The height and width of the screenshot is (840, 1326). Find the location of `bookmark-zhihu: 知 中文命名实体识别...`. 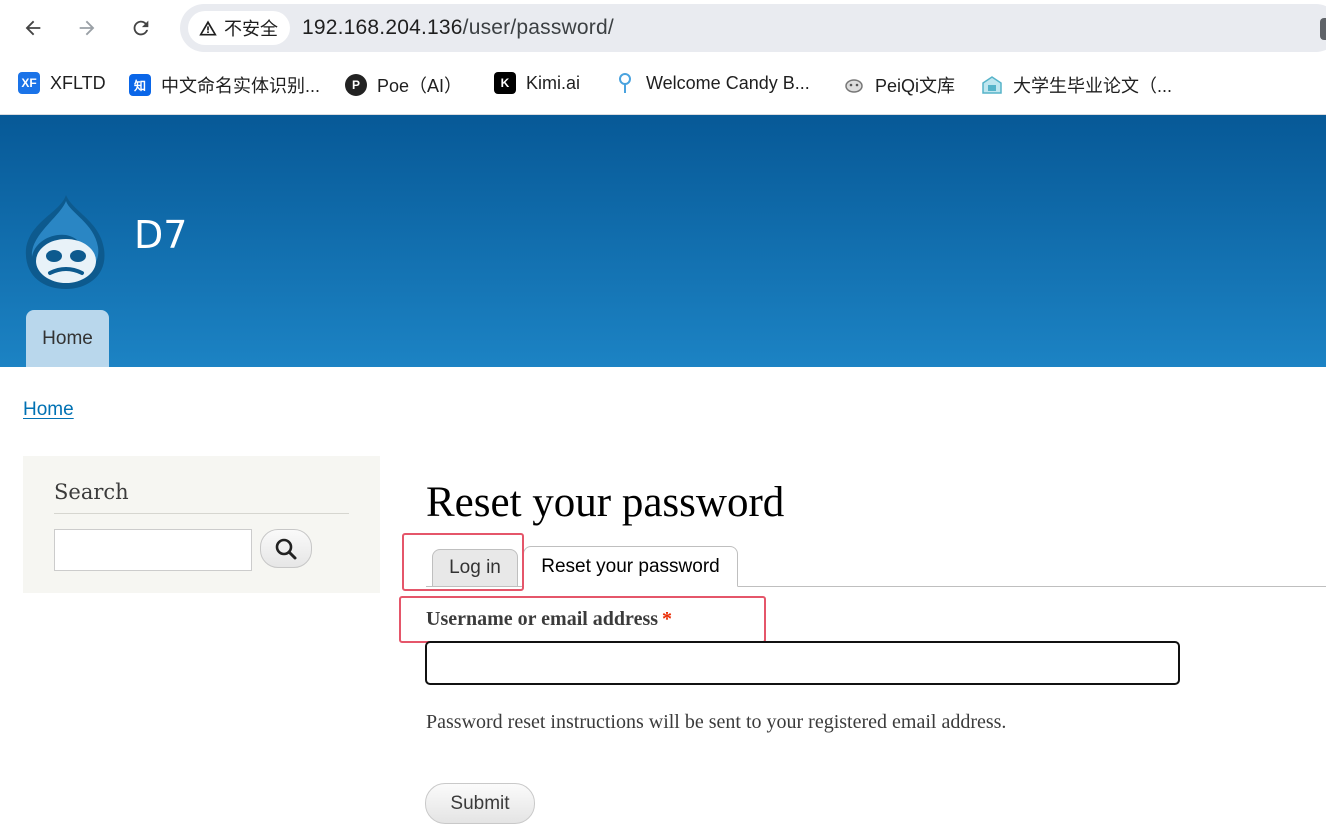

bookmark-zhihu: 知 中文命名实体识别... is located at coordinates (224, 85).